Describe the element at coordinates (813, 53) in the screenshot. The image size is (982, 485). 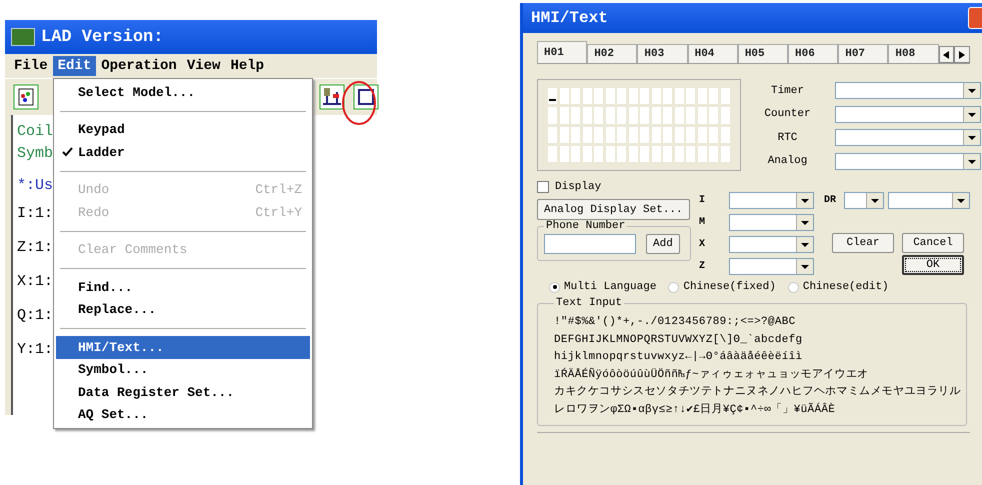
I see `tab: H06` at that location.